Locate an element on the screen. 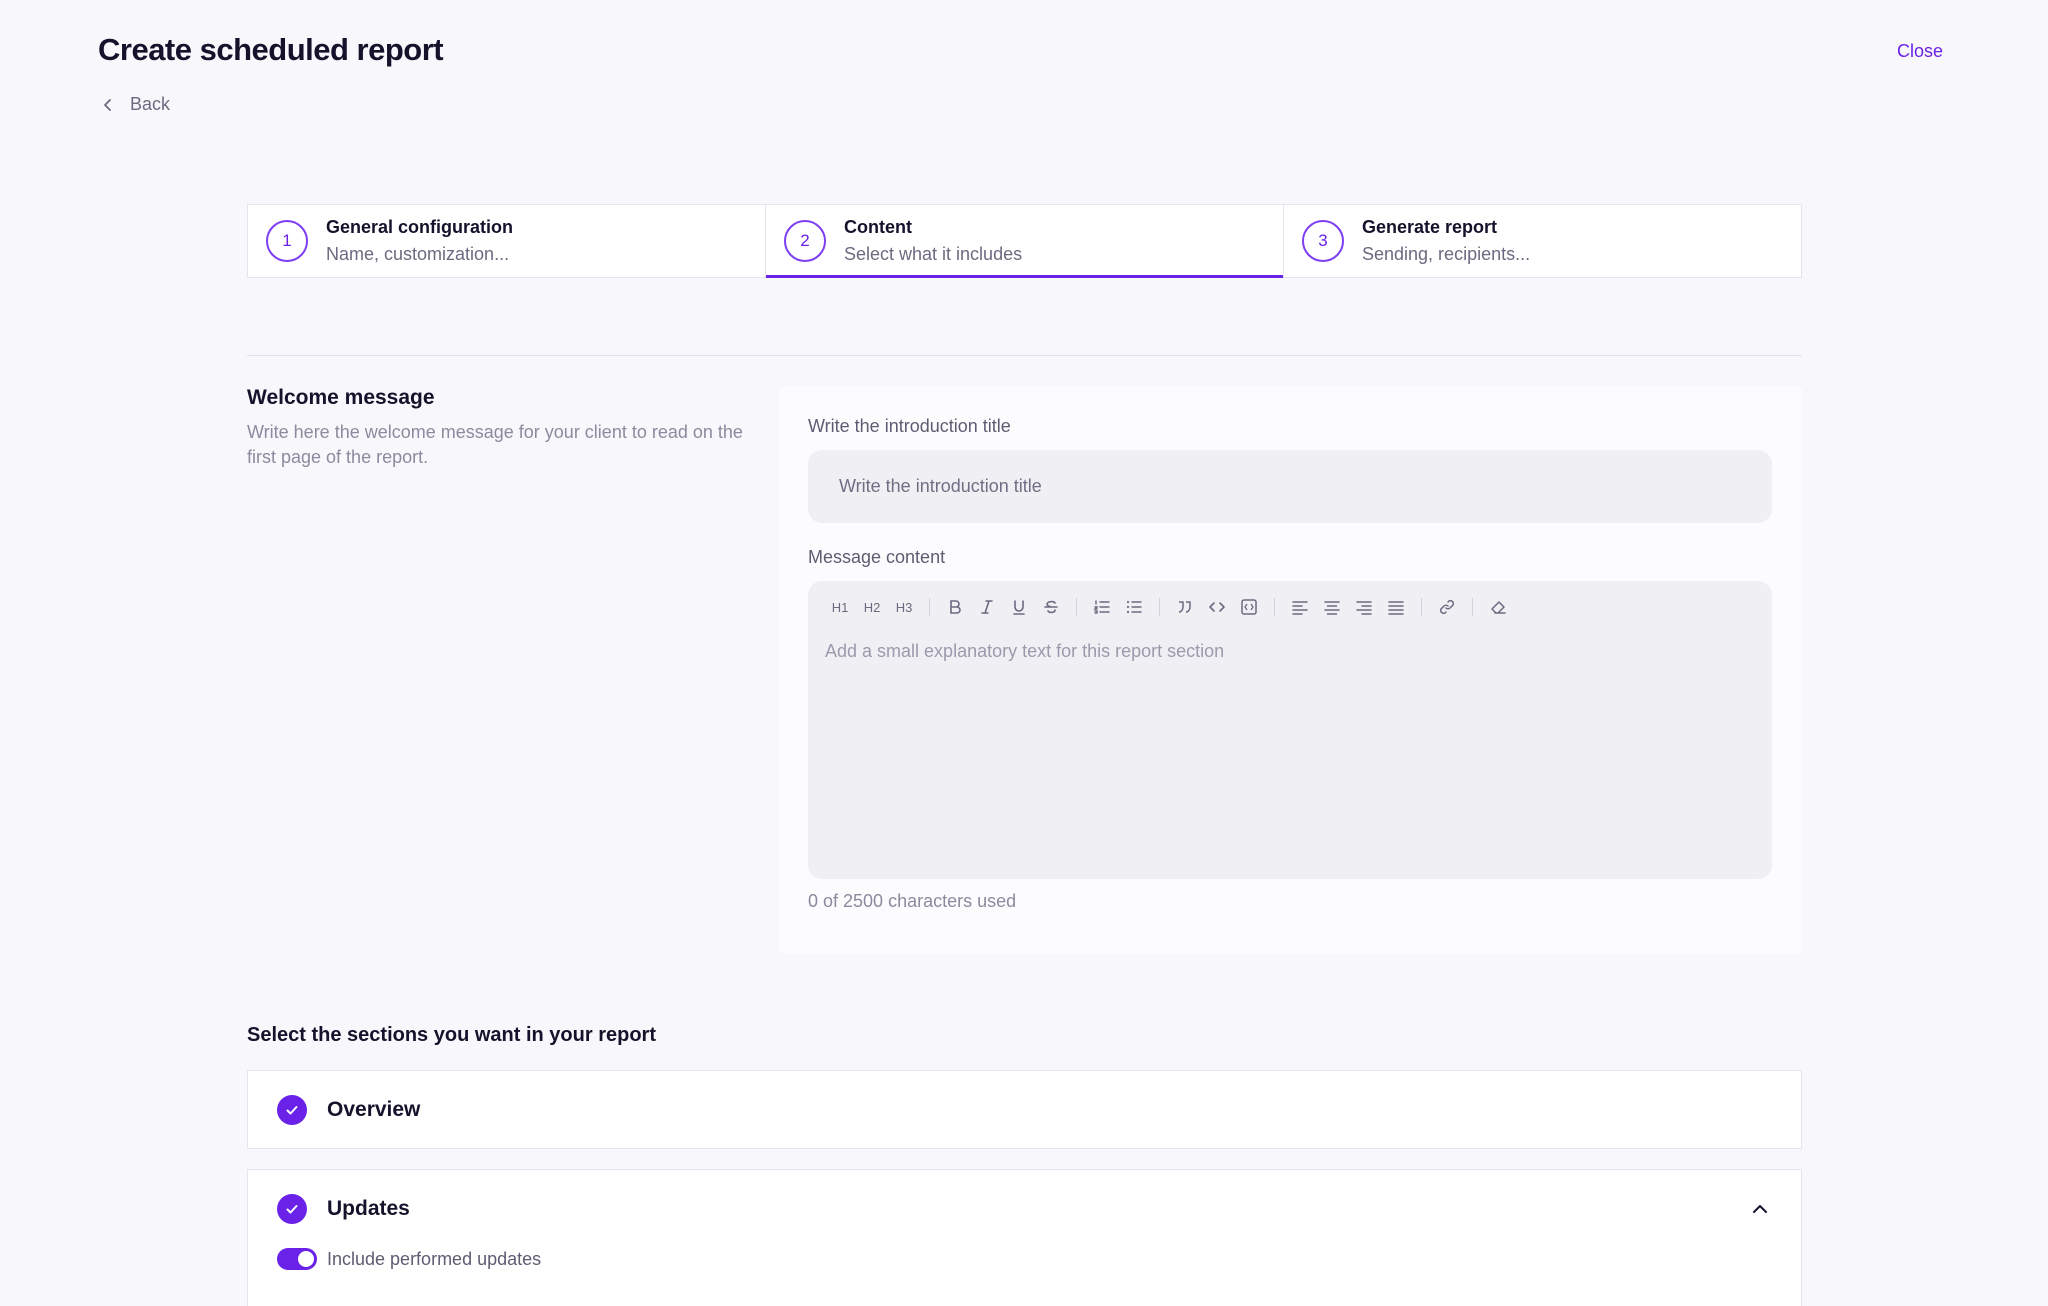 The width and height of the screenshot is (2048, 1306). heading-2-button: H2 is located at coordinates (872, 607).